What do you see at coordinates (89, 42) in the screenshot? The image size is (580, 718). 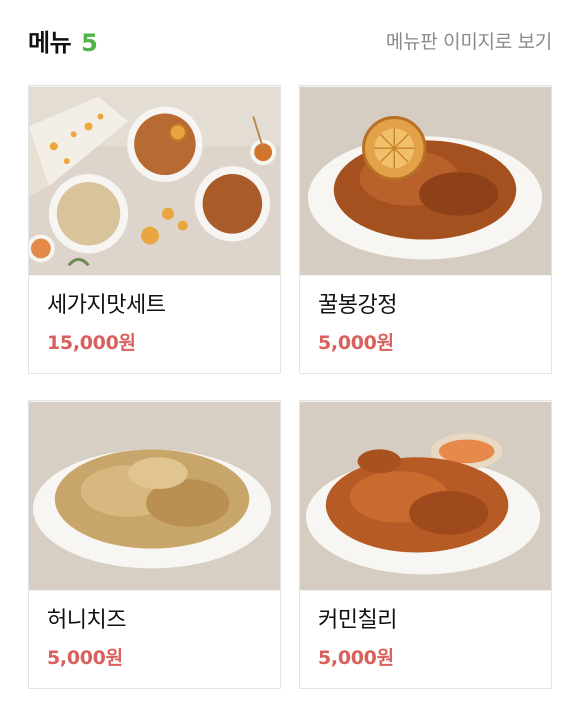 I see `menu-count: 5` at bounding box center [89, 42].